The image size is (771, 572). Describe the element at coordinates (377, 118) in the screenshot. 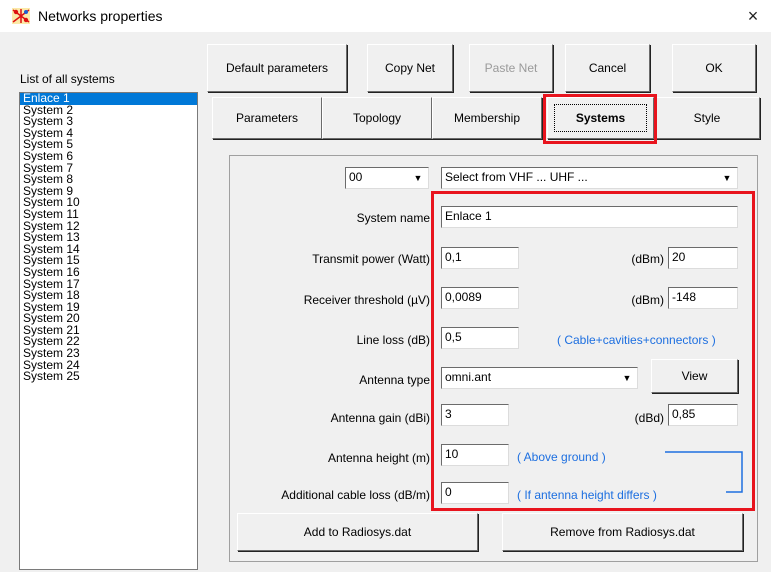

I see `tab-topology: Topology` at that location.